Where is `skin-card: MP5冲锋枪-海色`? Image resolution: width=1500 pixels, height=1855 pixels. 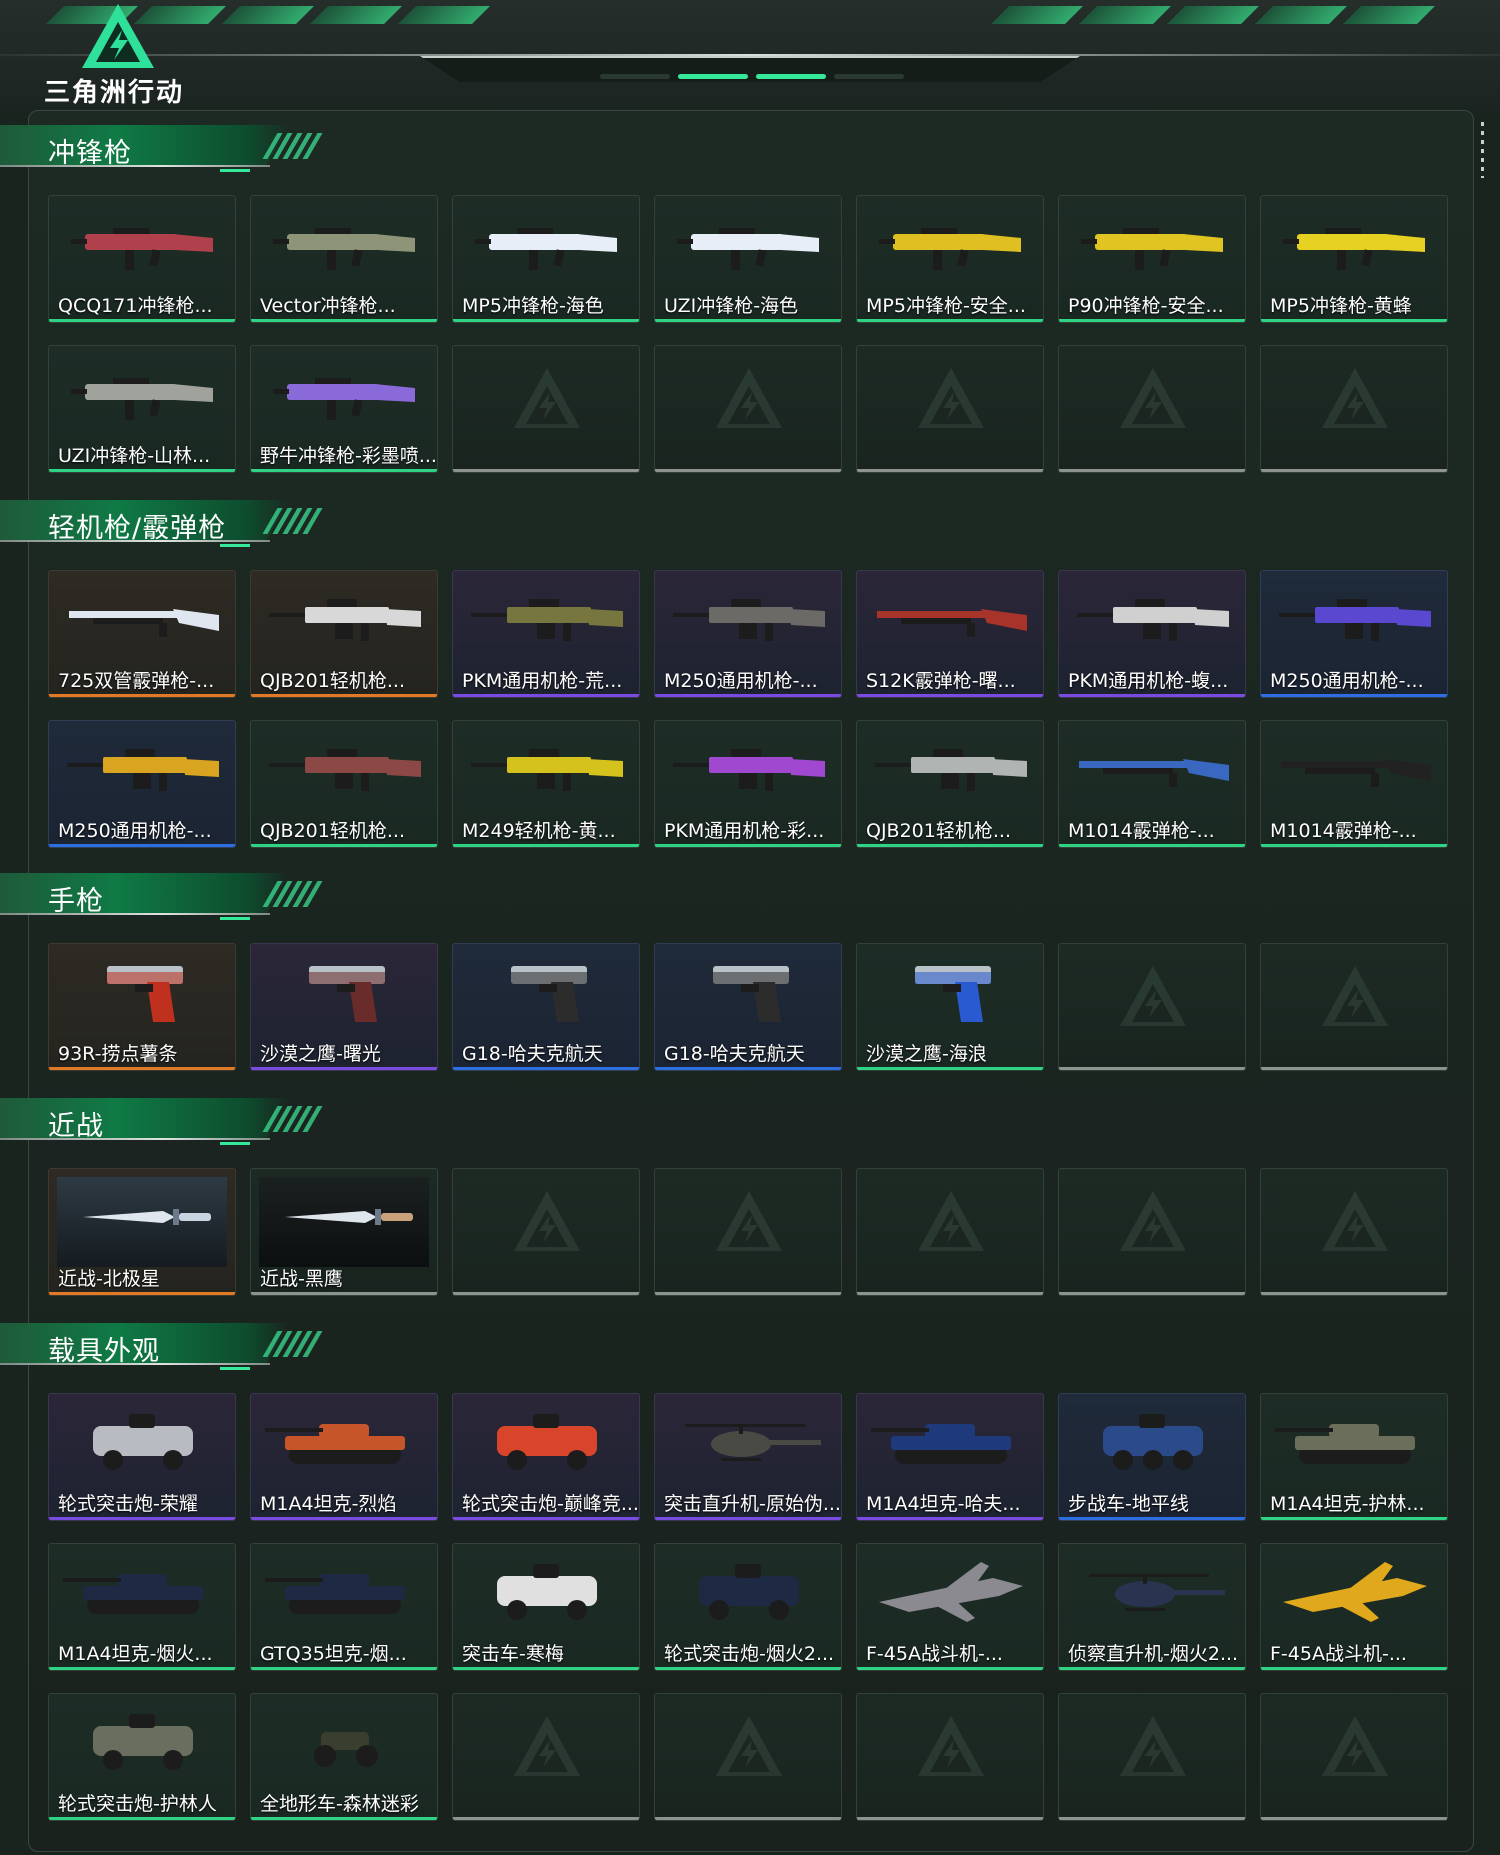
skin-card: MP5冲锋枪-海色 is located at coordinates (546, 259).